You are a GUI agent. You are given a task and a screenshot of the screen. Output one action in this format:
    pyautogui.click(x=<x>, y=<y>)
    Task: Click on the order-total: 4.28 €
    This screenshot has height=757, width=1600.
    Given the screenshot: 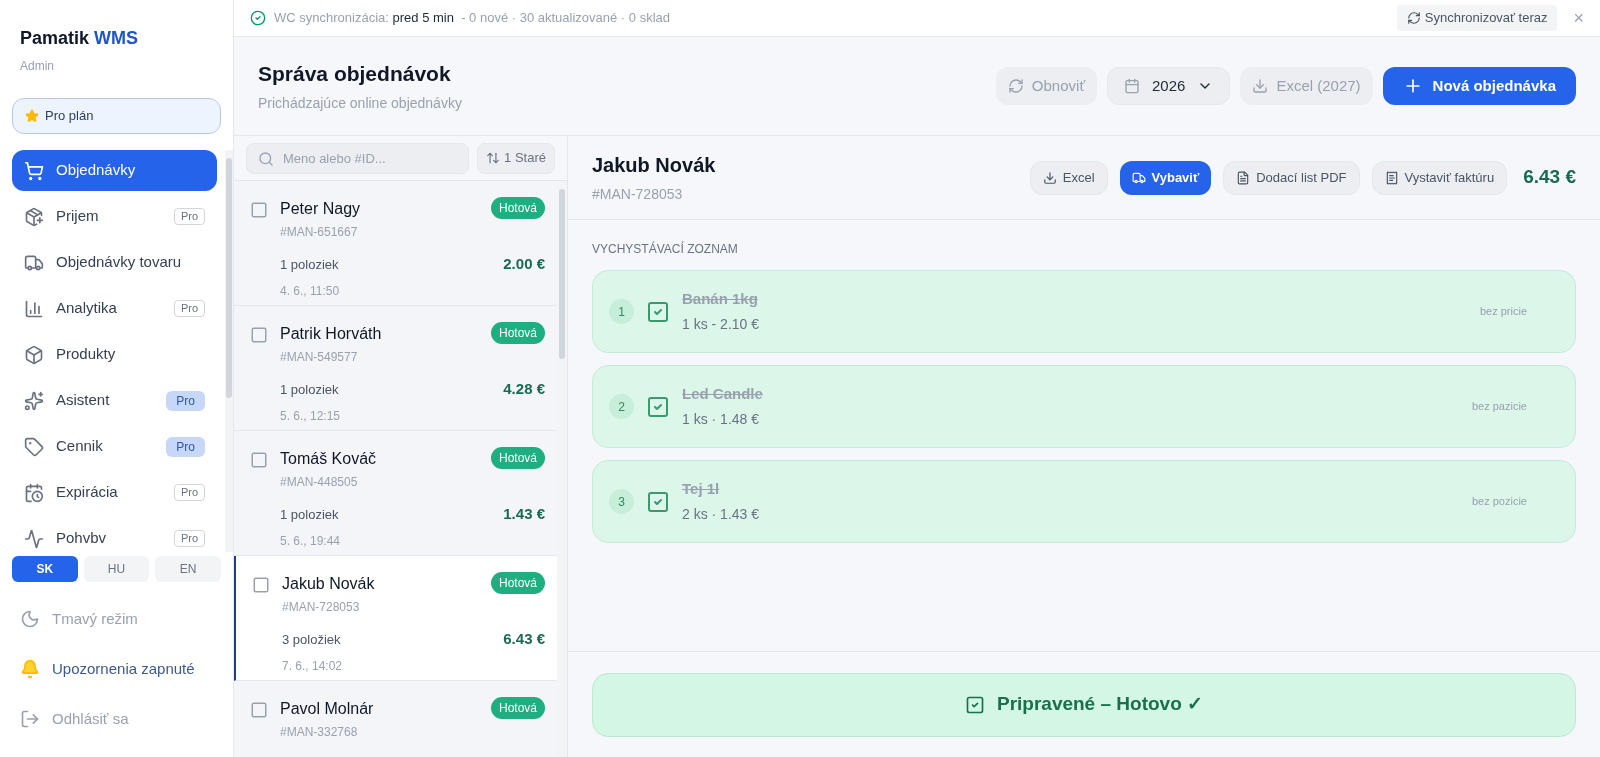 What is the action you would take?
    pyautogui.click(x=524, y=389)
    